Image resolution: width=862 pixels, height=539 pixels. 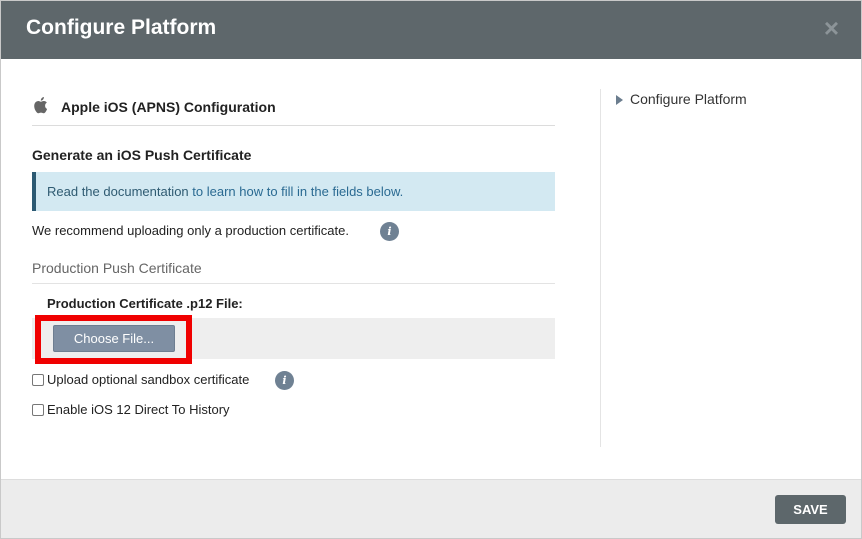 I want to click on sub-heading: Generate an iOS Push Certificate, so click(x=142, y=155).